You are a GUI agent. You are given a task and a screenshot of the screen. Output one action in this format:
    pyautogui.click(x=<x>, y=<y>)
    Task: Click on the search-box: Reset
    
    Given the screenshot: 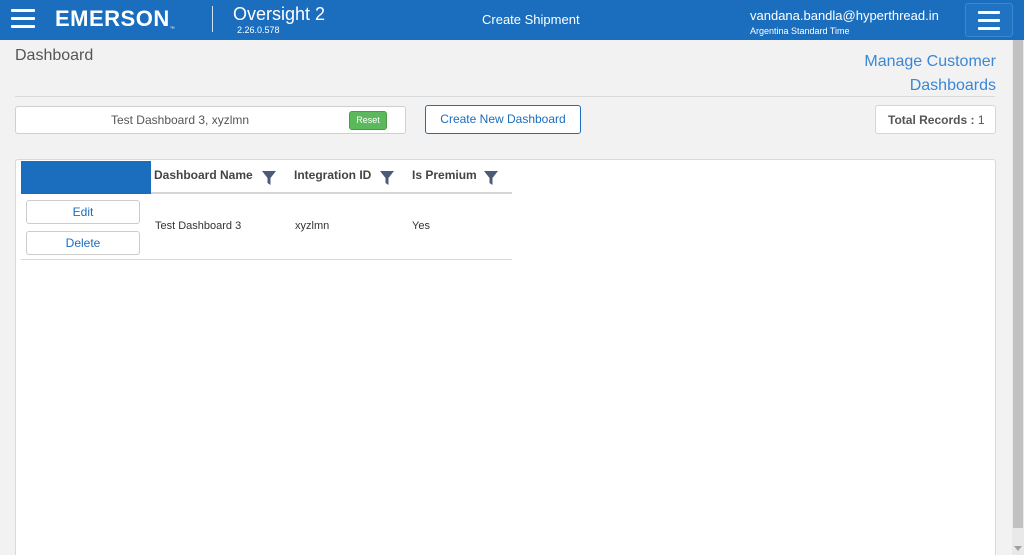 What is the action you would take?
    pyautogui.click(x=210, y=120)
    